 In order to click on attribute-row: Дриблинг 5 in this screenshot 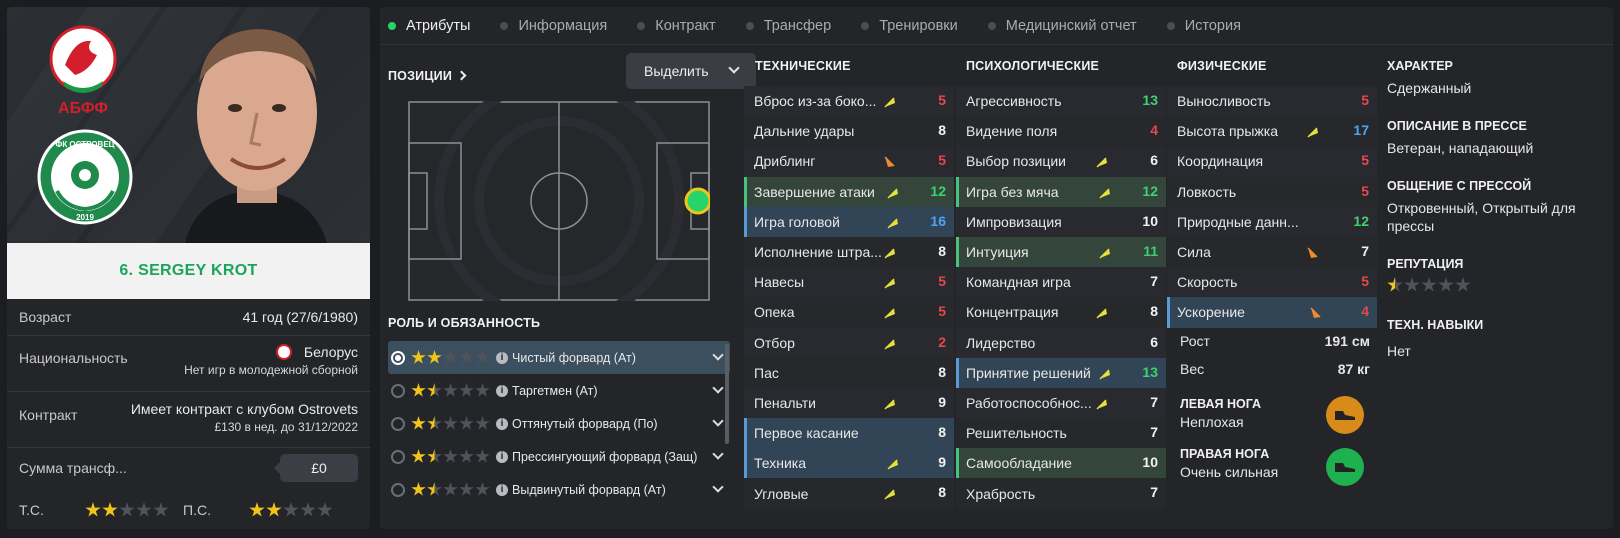, I will do `click(849, 161)`.